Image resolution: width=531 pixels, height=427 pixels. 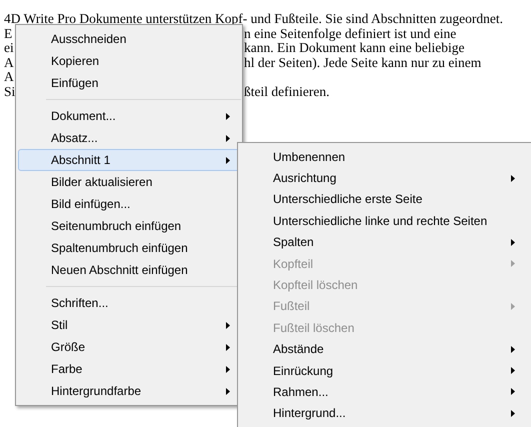 What do you see at coordinates (129, 248) in the screenshot?
I see `menu-item: Spaltenumbruch einfügen` at bounding box center [129, 248].